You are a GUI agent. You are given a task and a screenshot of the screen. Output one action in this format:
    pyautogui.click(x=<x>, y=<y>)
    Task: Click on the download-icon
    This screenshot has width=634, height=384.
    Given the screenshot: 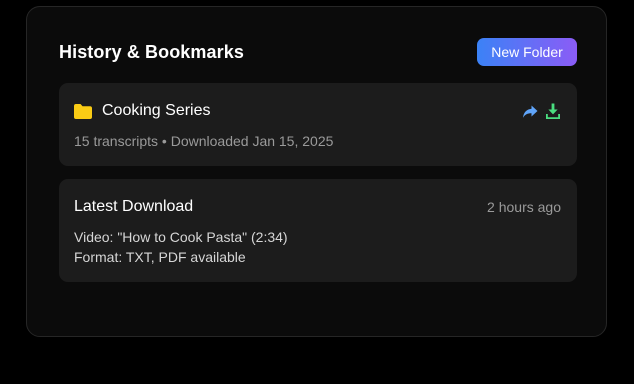 What is the action you would take?
    pyautogui.click(x=553, y=111)
    